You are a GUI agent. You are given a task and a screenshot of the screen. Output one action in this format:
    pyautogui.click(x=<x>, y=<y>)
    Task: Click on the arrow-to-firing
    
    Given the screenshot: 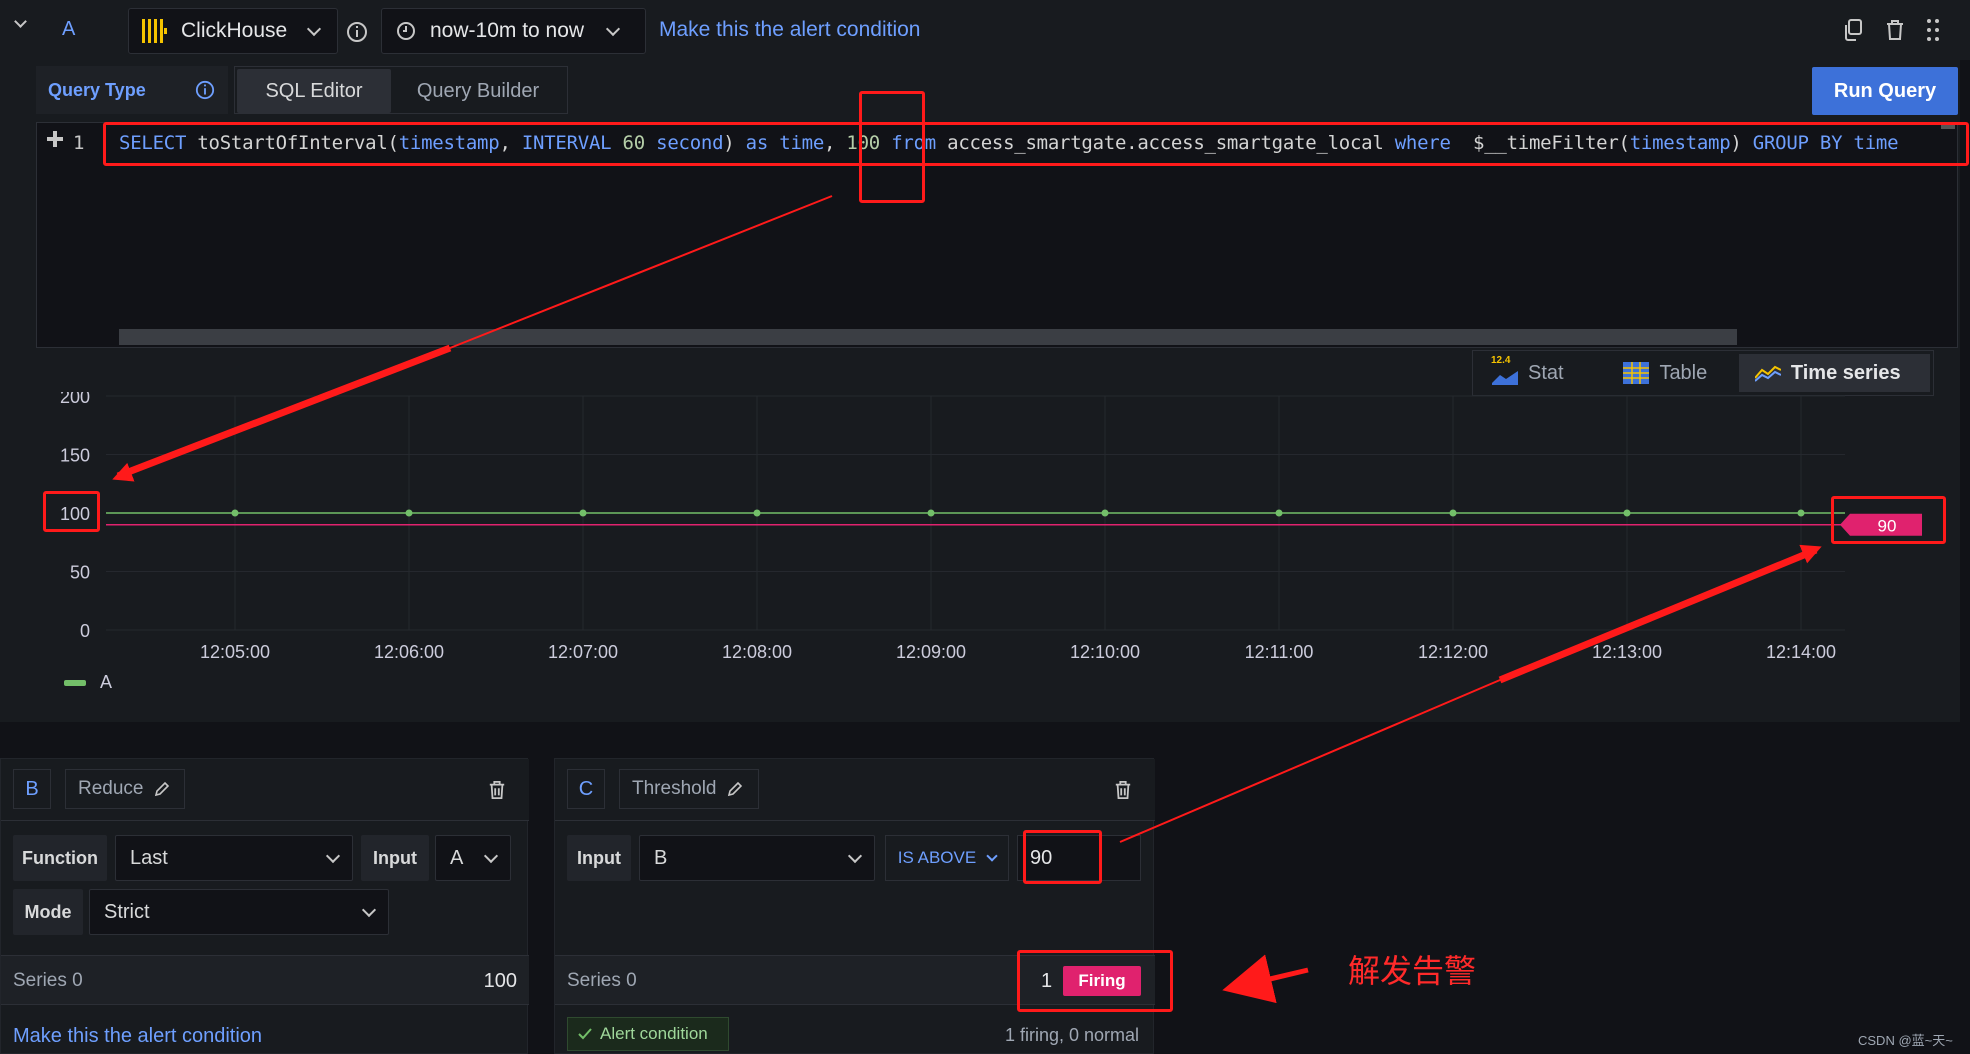 What is the action you would take?
    pyautogui.click(x=1265, y=979)
    